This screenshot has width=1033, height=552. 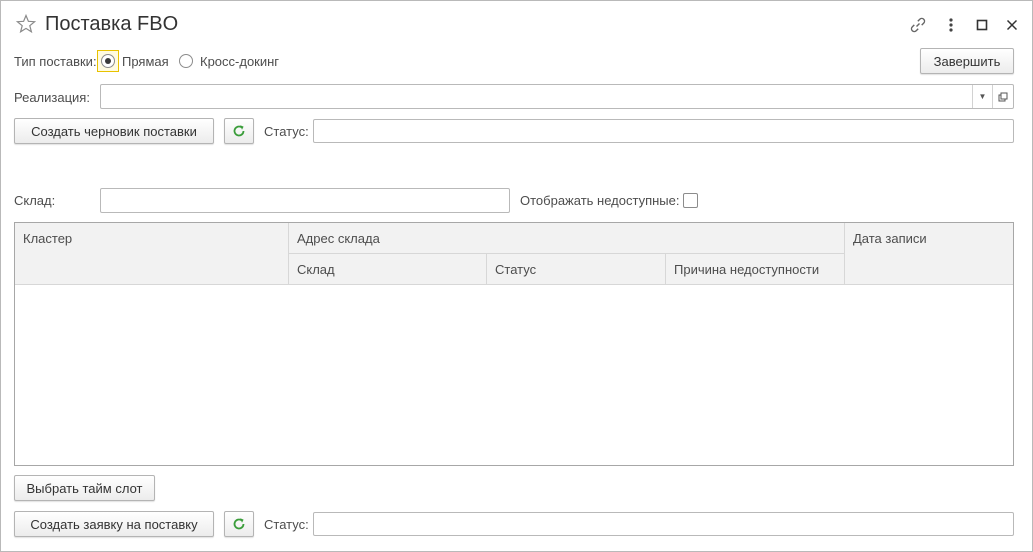 I want to click on refresh-request-button, so click(x=239, y=524).